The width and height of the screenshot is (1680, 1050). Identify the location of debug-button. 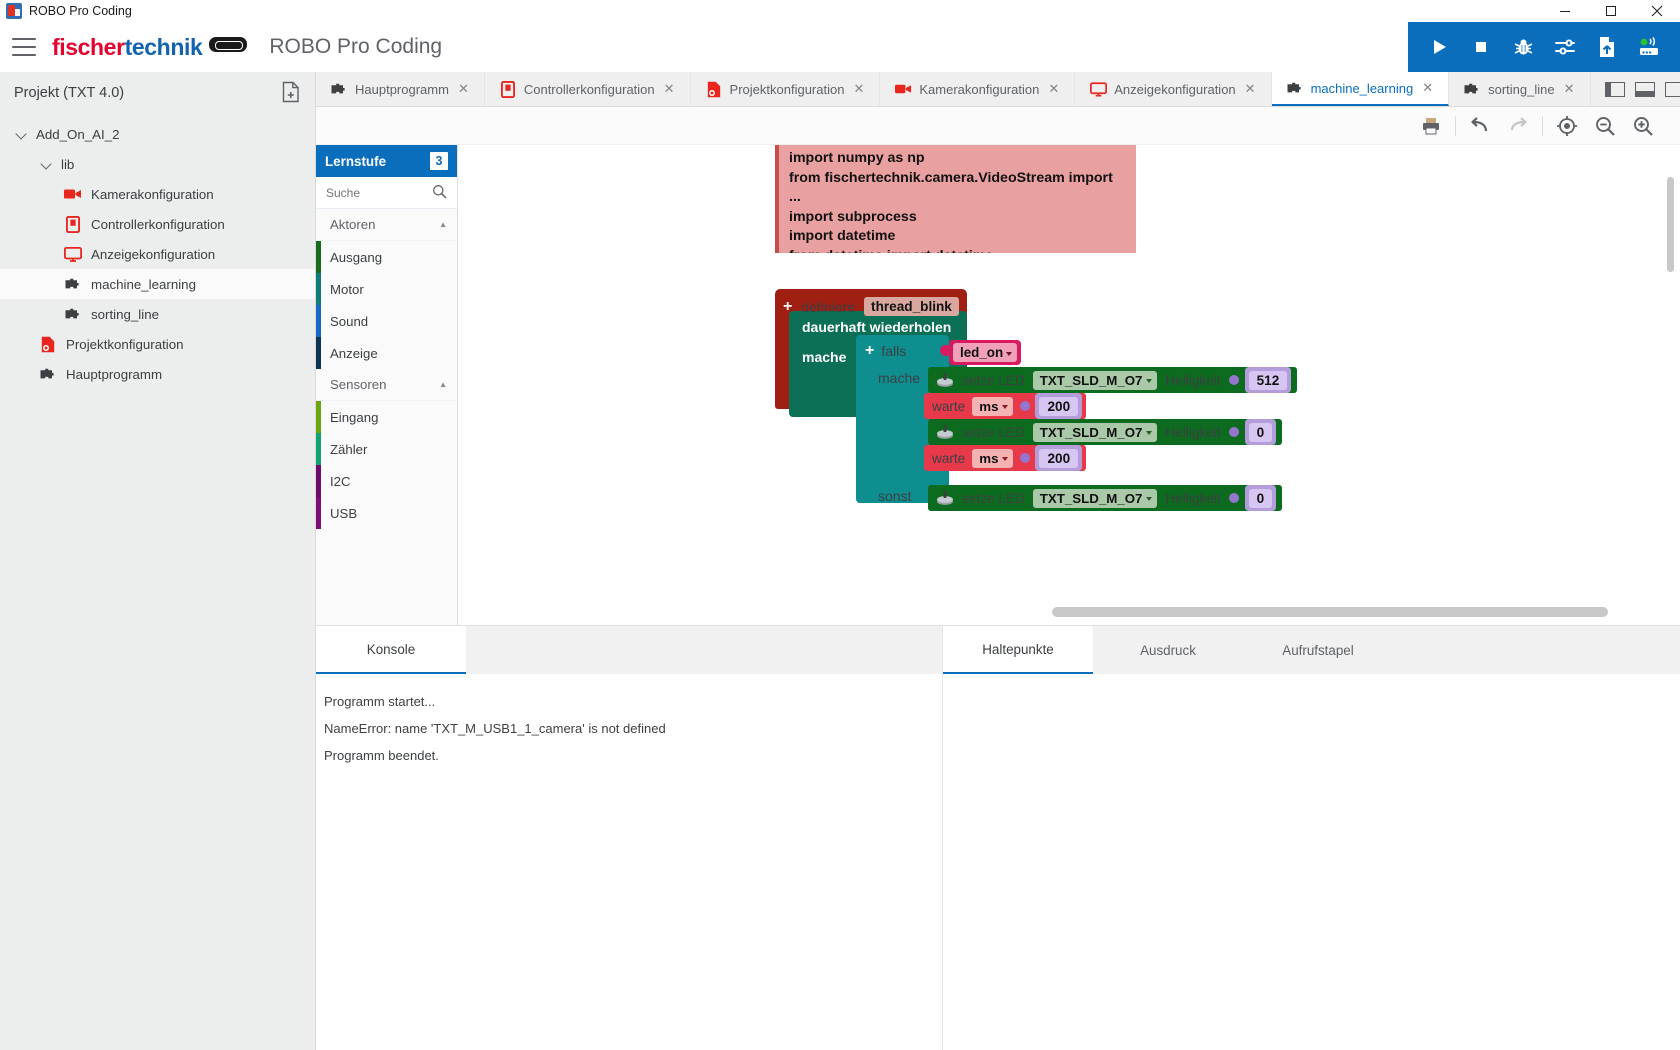
(1523, 47).